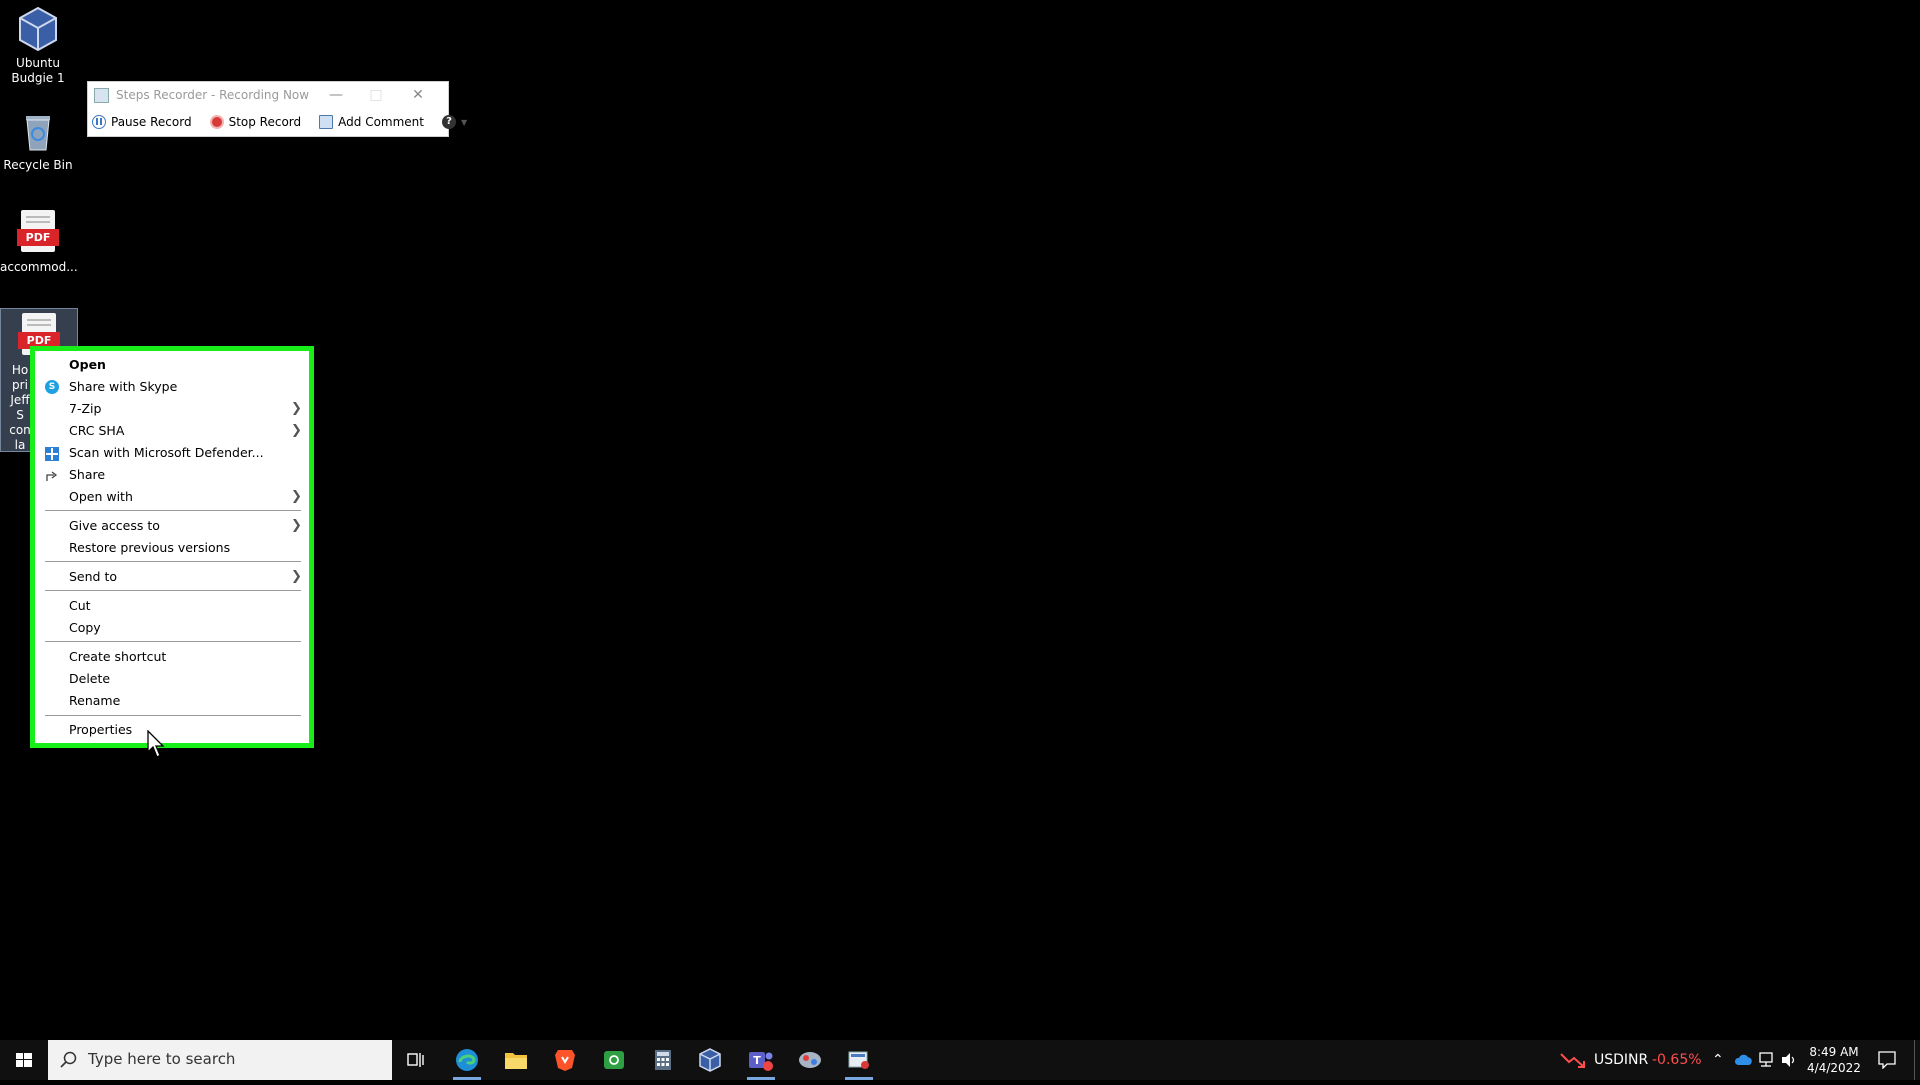  I want to click on ticker-change: -0.65%, so click(1677, 1060).